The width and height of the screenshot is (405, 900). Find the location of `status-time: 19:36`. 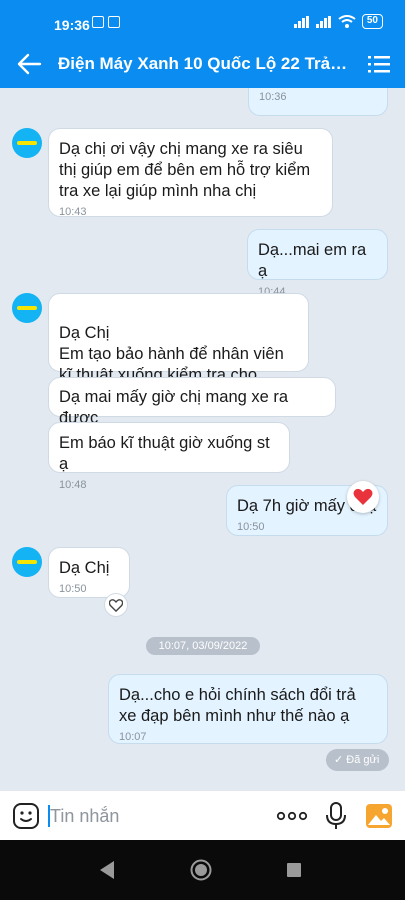

status-time: 19:36 is located at coordinates (72, 25).